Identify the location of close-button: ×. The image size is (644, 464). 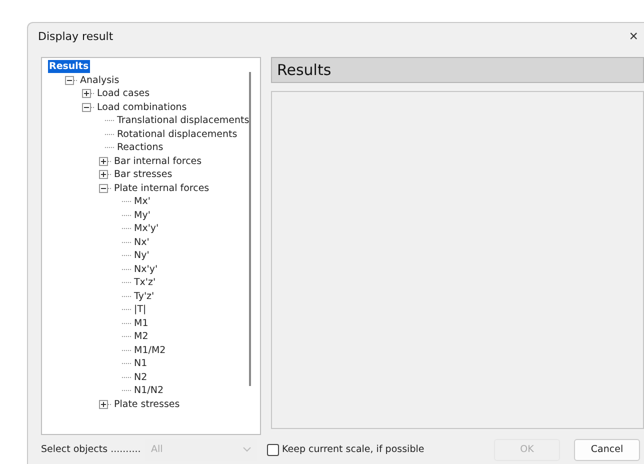
(633, 37).